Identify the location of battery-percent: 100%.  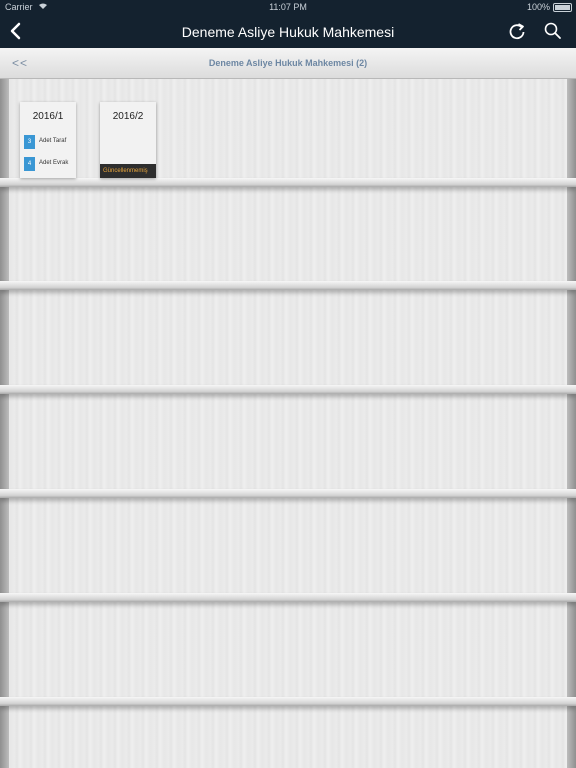
(538, 7).